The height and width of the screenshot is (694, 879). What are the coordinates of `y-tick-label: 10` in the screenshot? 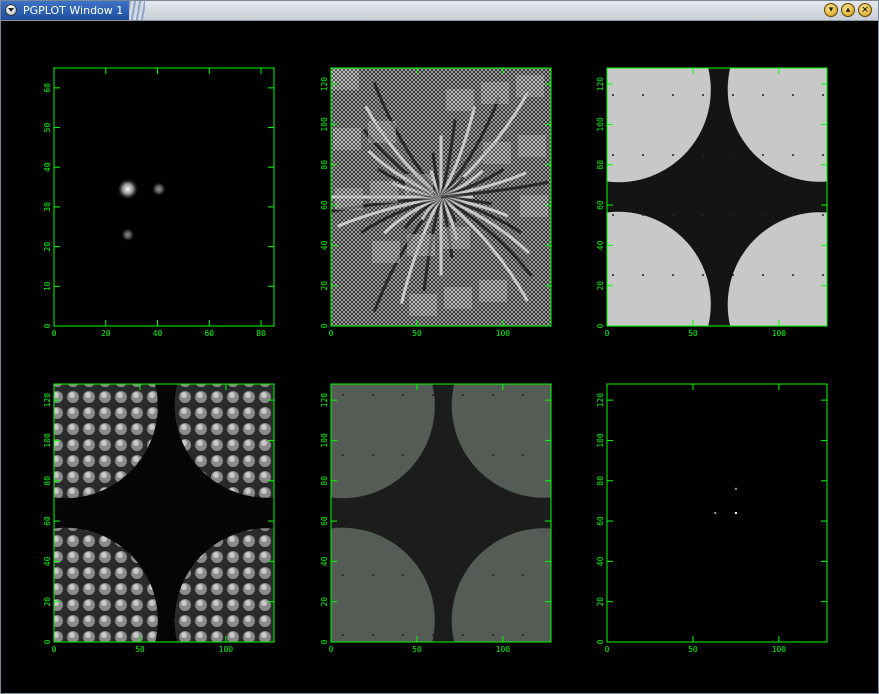 It's located at (47, 286).